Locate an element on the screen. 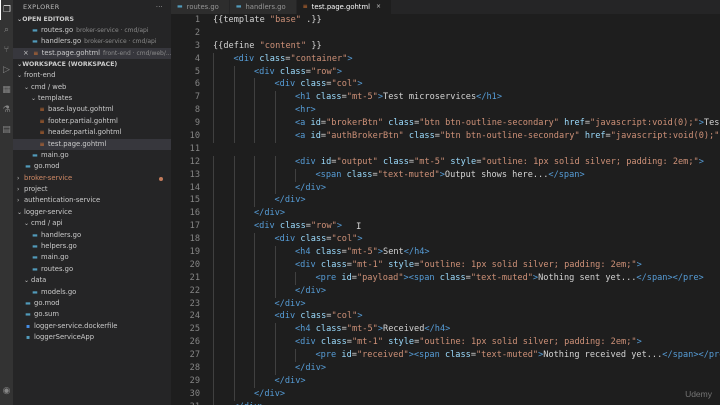  file-item: ▪ loggerServiceApp is located at coordinates (92, 337).